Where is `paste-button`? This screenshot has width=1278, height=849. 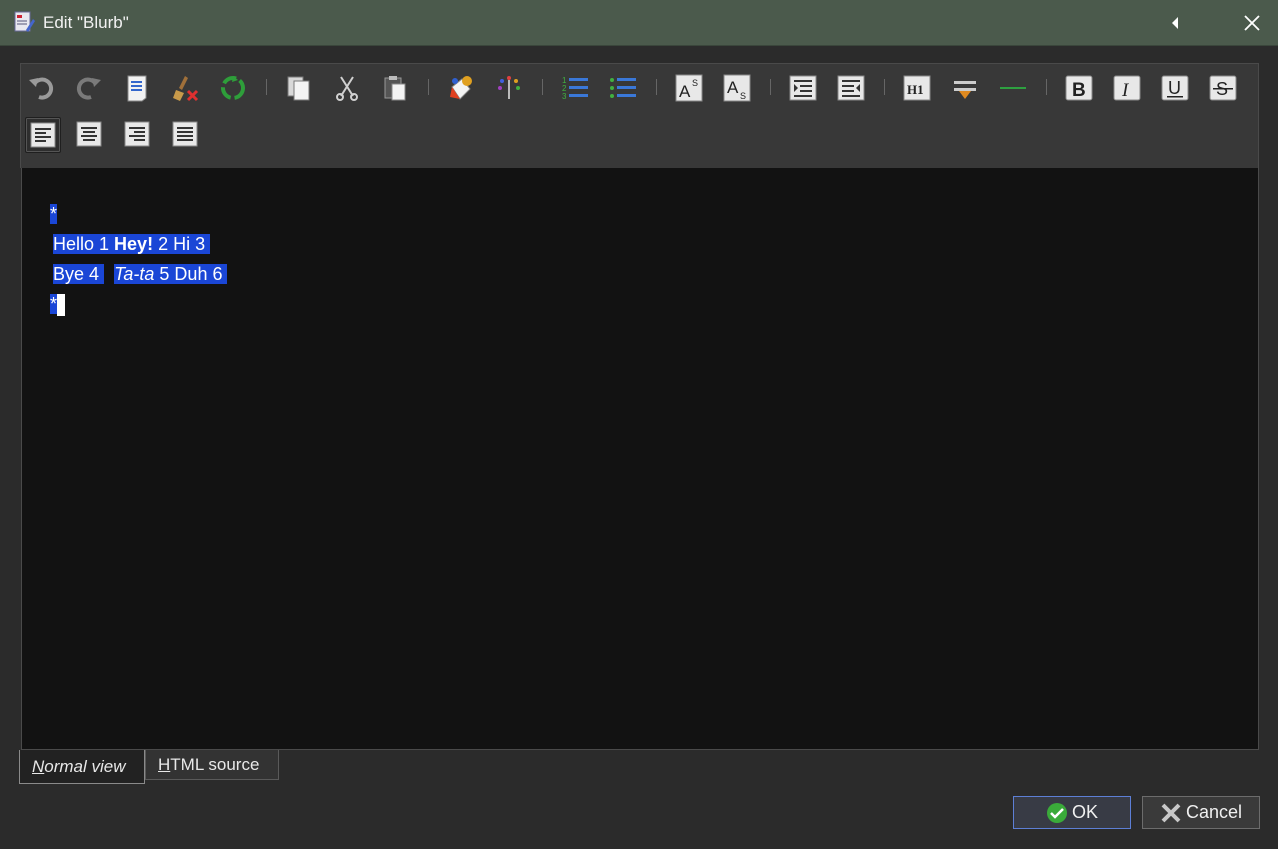 paste-button is located at coordinates (395, 88).